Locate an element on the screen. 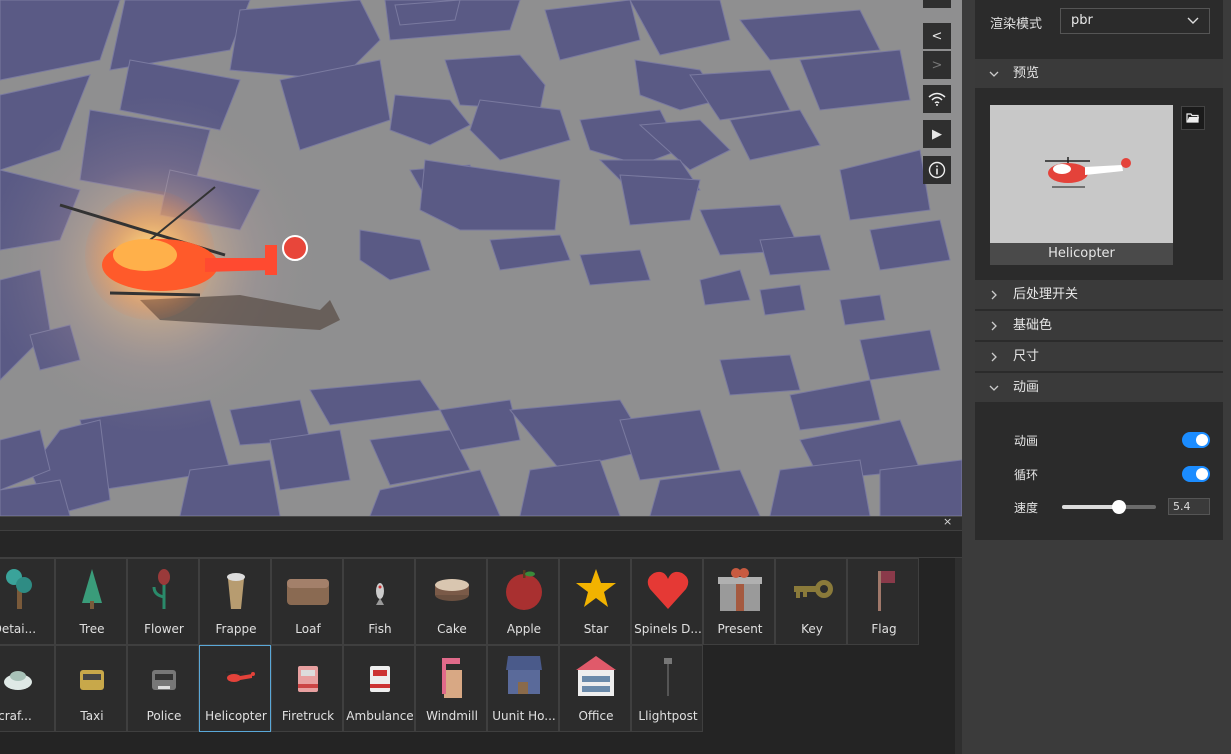 This screenshot has width=1231, height=754. asset-tile-windmill: Windmill is located at coordinates (451, 688).